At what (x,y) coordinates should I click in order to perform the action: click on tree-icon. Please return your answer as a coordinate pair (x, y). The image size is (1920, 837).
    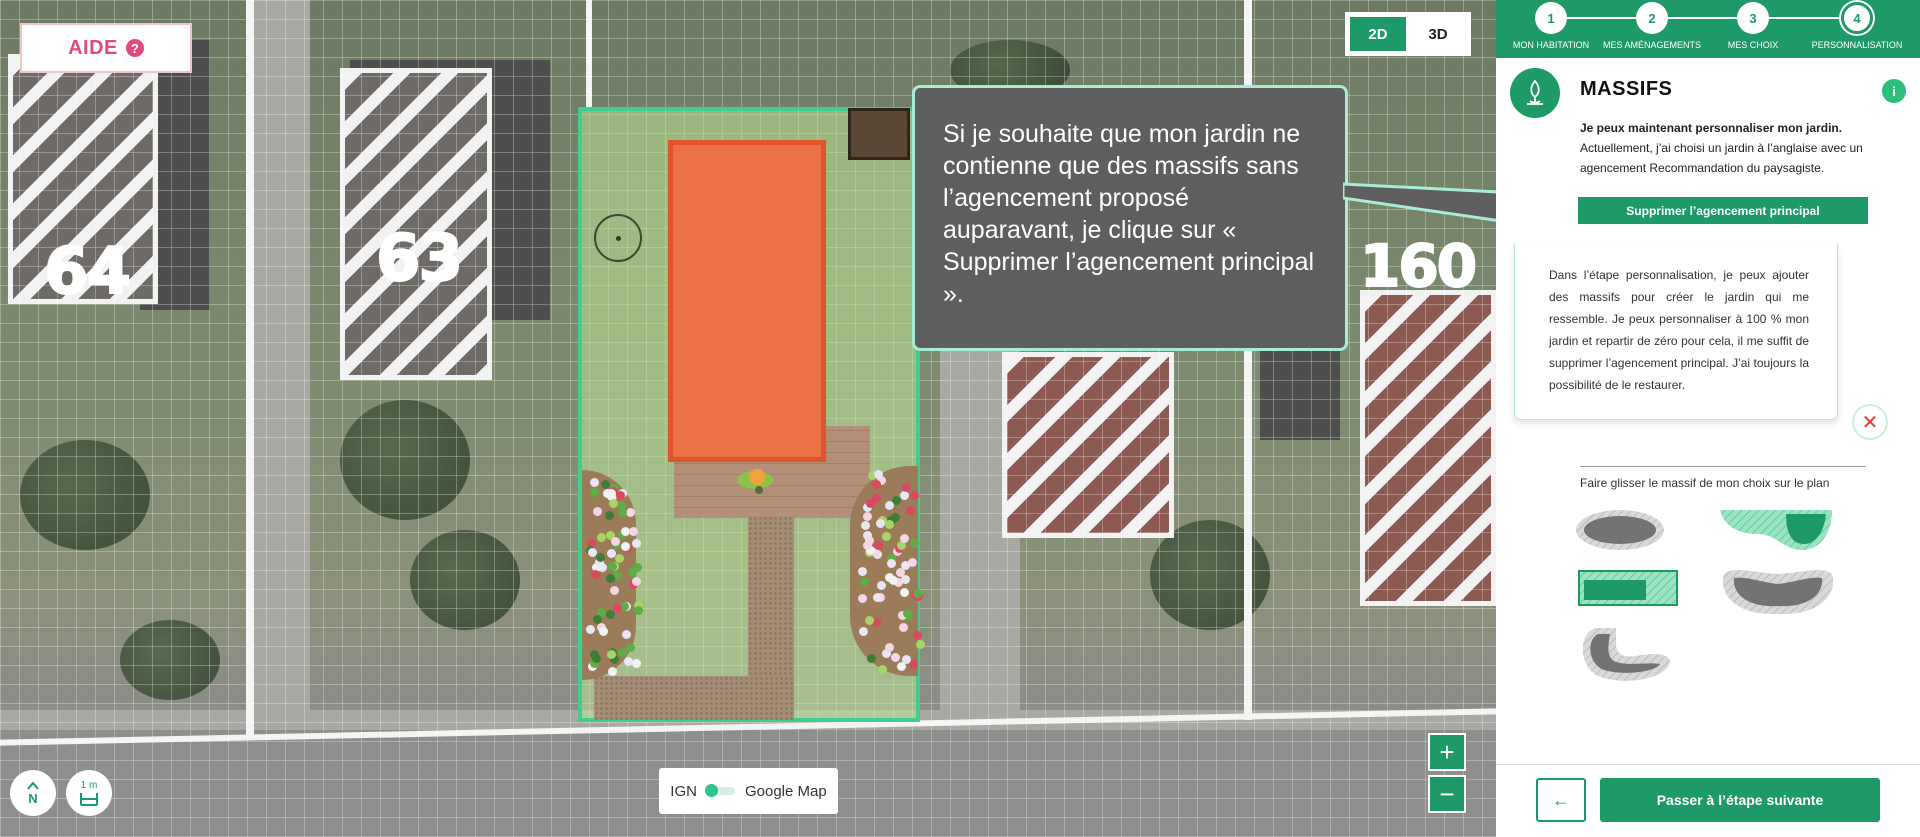
    Looking at the image, I should click on (1535, 93).